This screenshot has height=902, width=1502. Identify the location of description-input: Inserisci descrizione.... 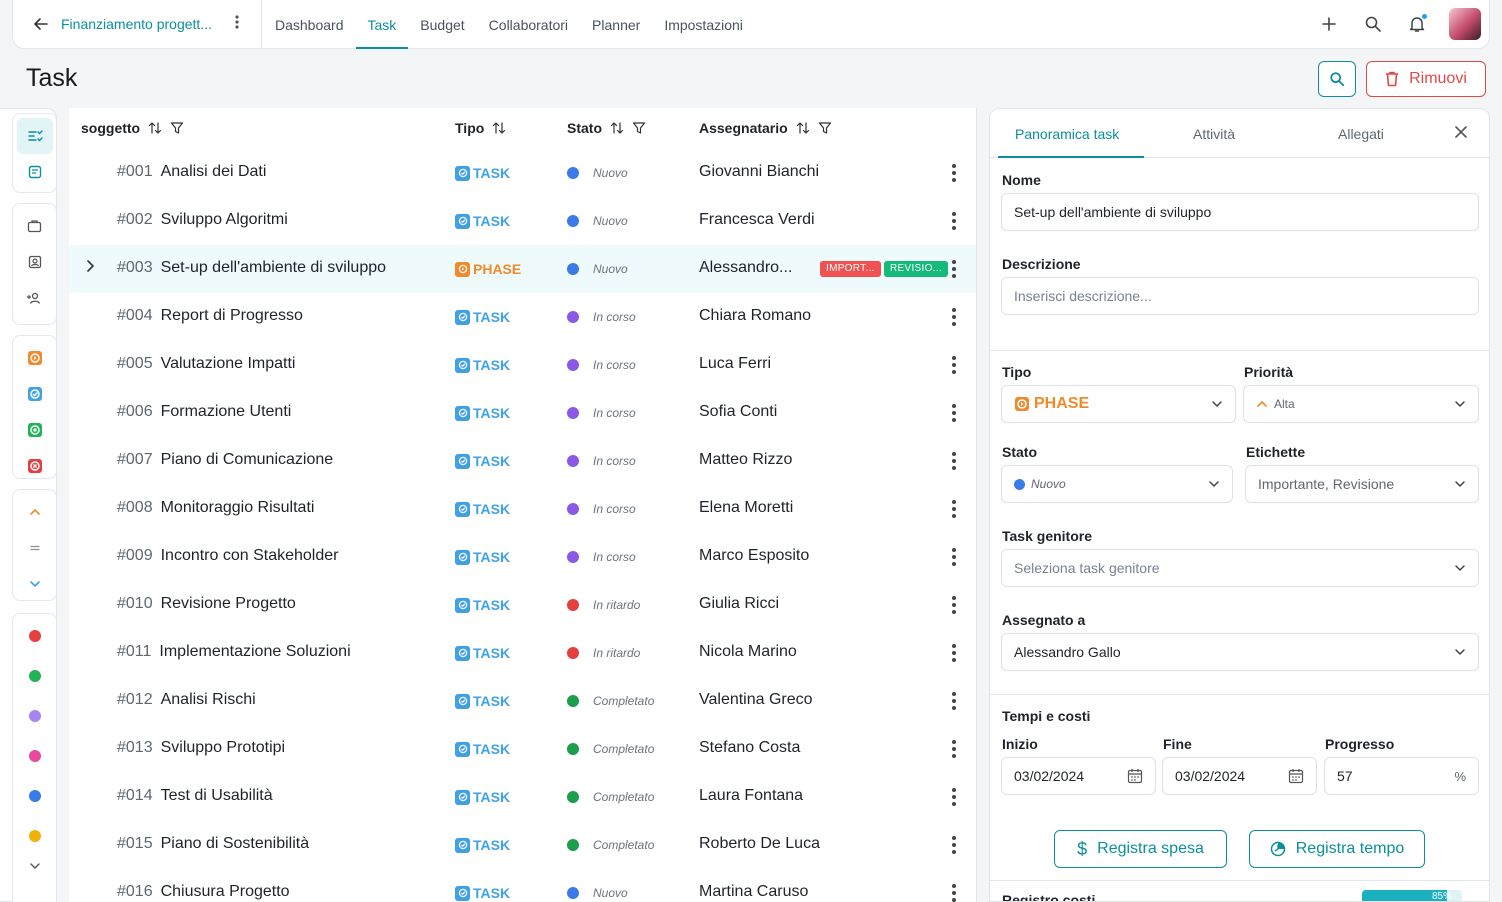
(1240, 296).